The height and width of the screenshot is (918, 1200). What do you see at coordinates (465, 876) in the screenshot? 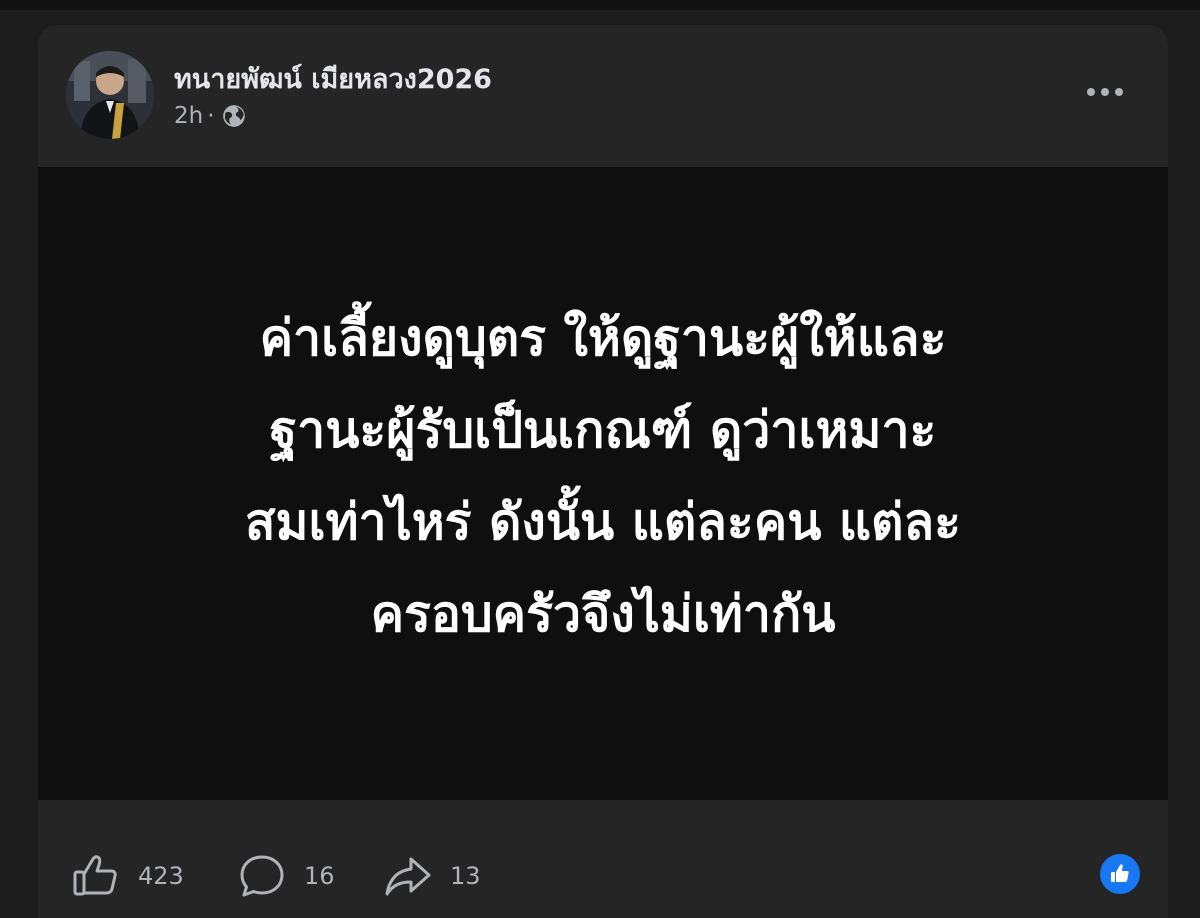
I see `share-count: 13` at bounding box center [465, 876].